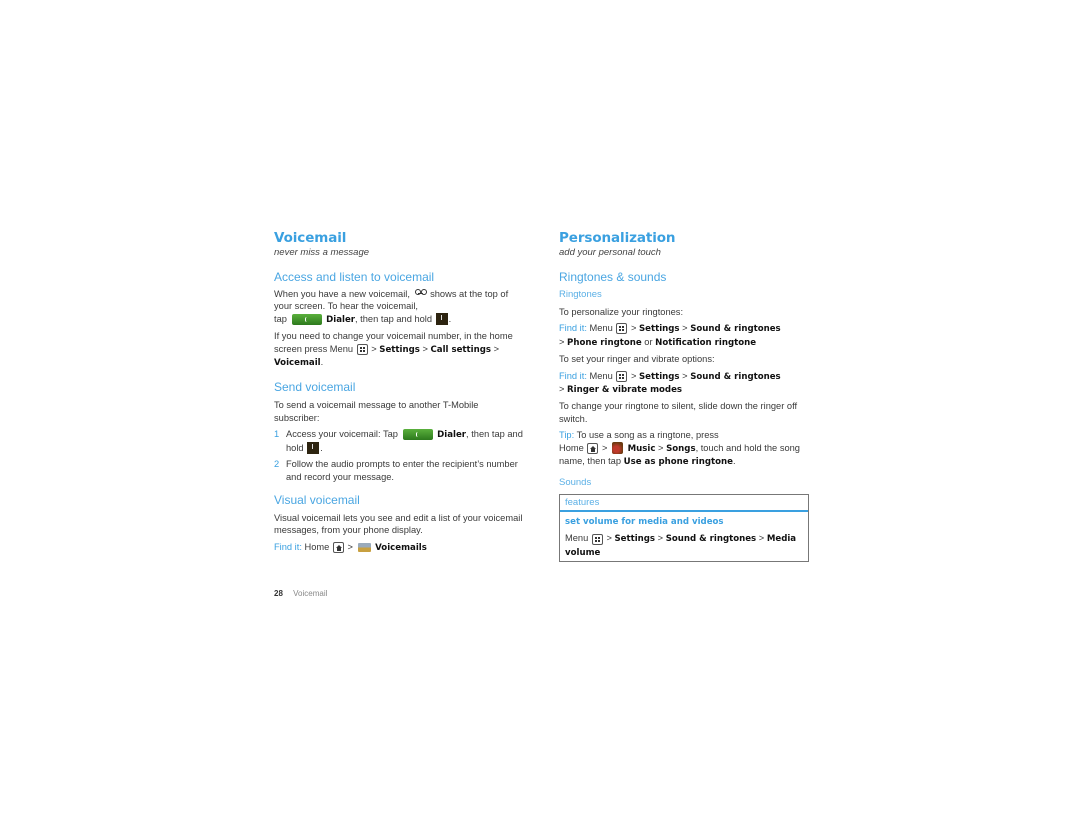  What do you see at coordinates (618, 448) in the screenshot?
I see `music-icon` at bounding box center [618, 448].